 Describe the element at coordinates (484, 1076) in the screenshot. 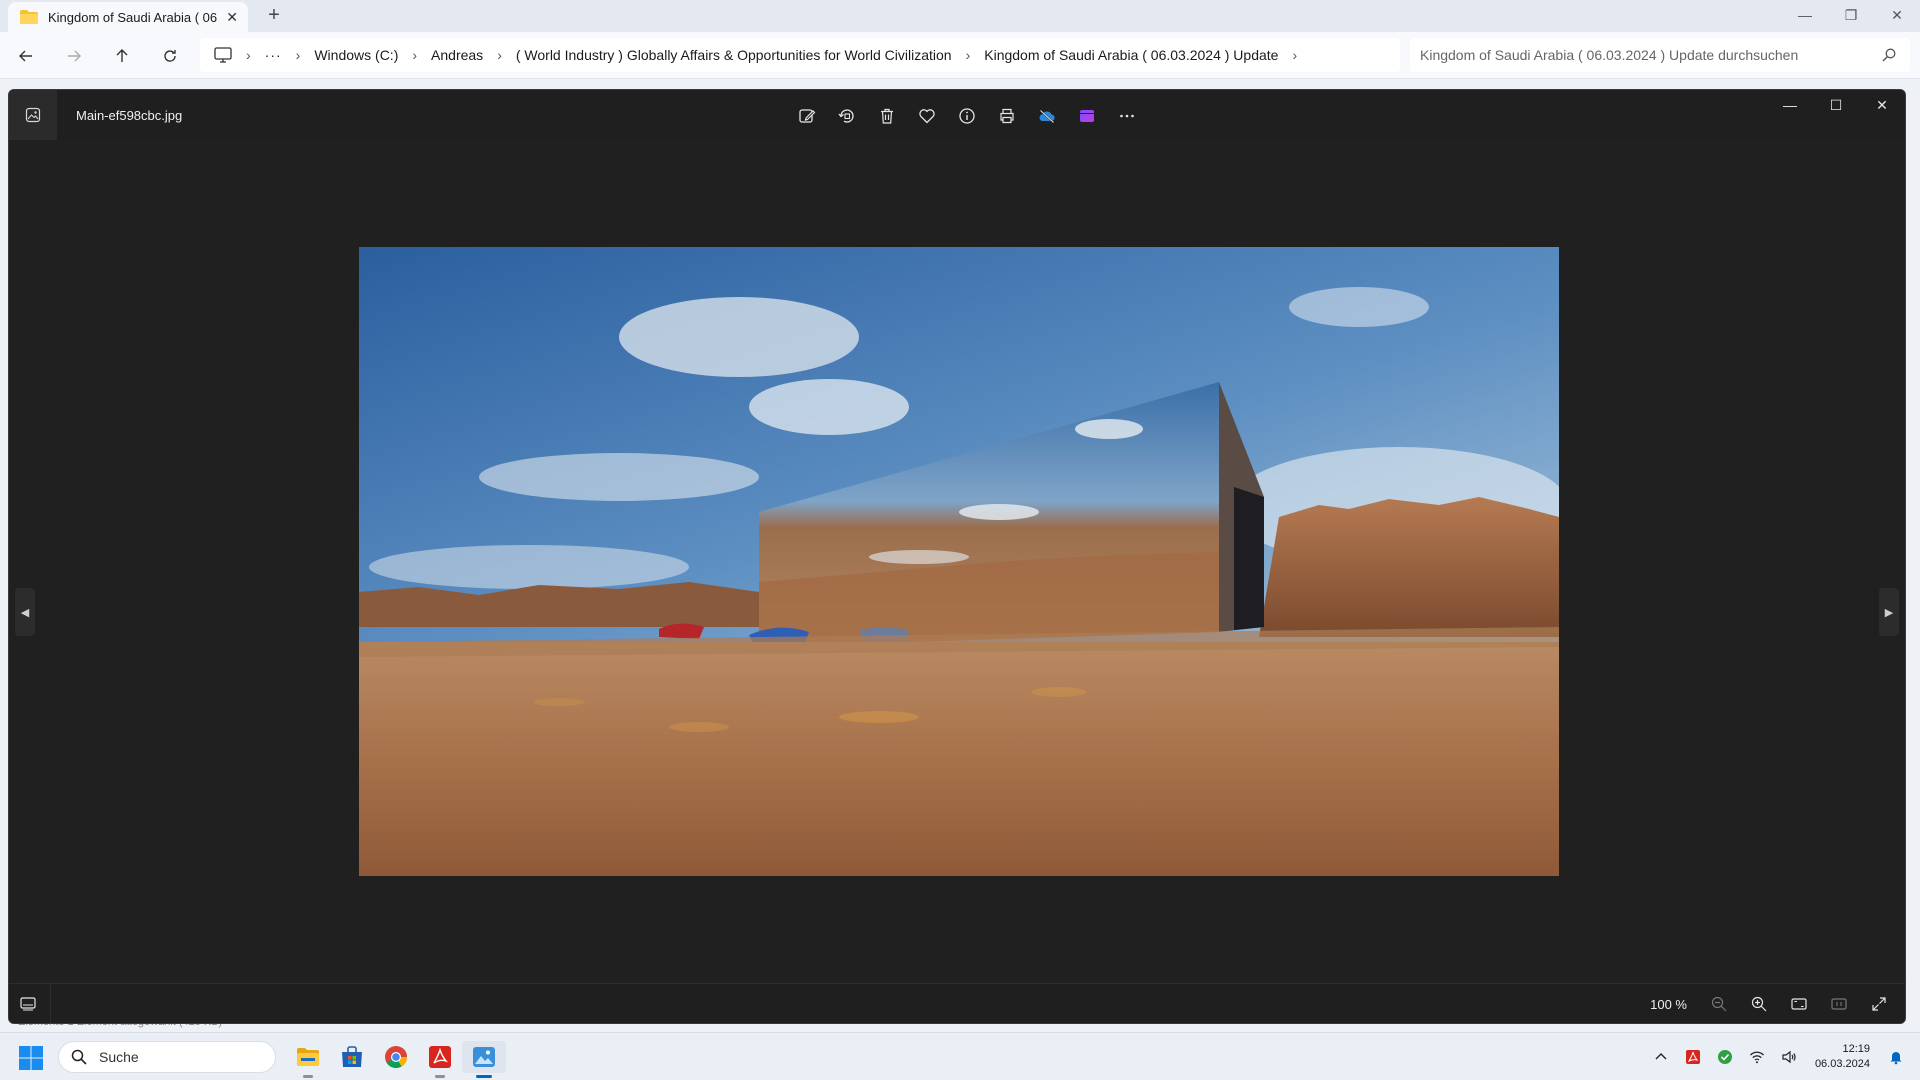

I see `active-app-indicator` at that location.